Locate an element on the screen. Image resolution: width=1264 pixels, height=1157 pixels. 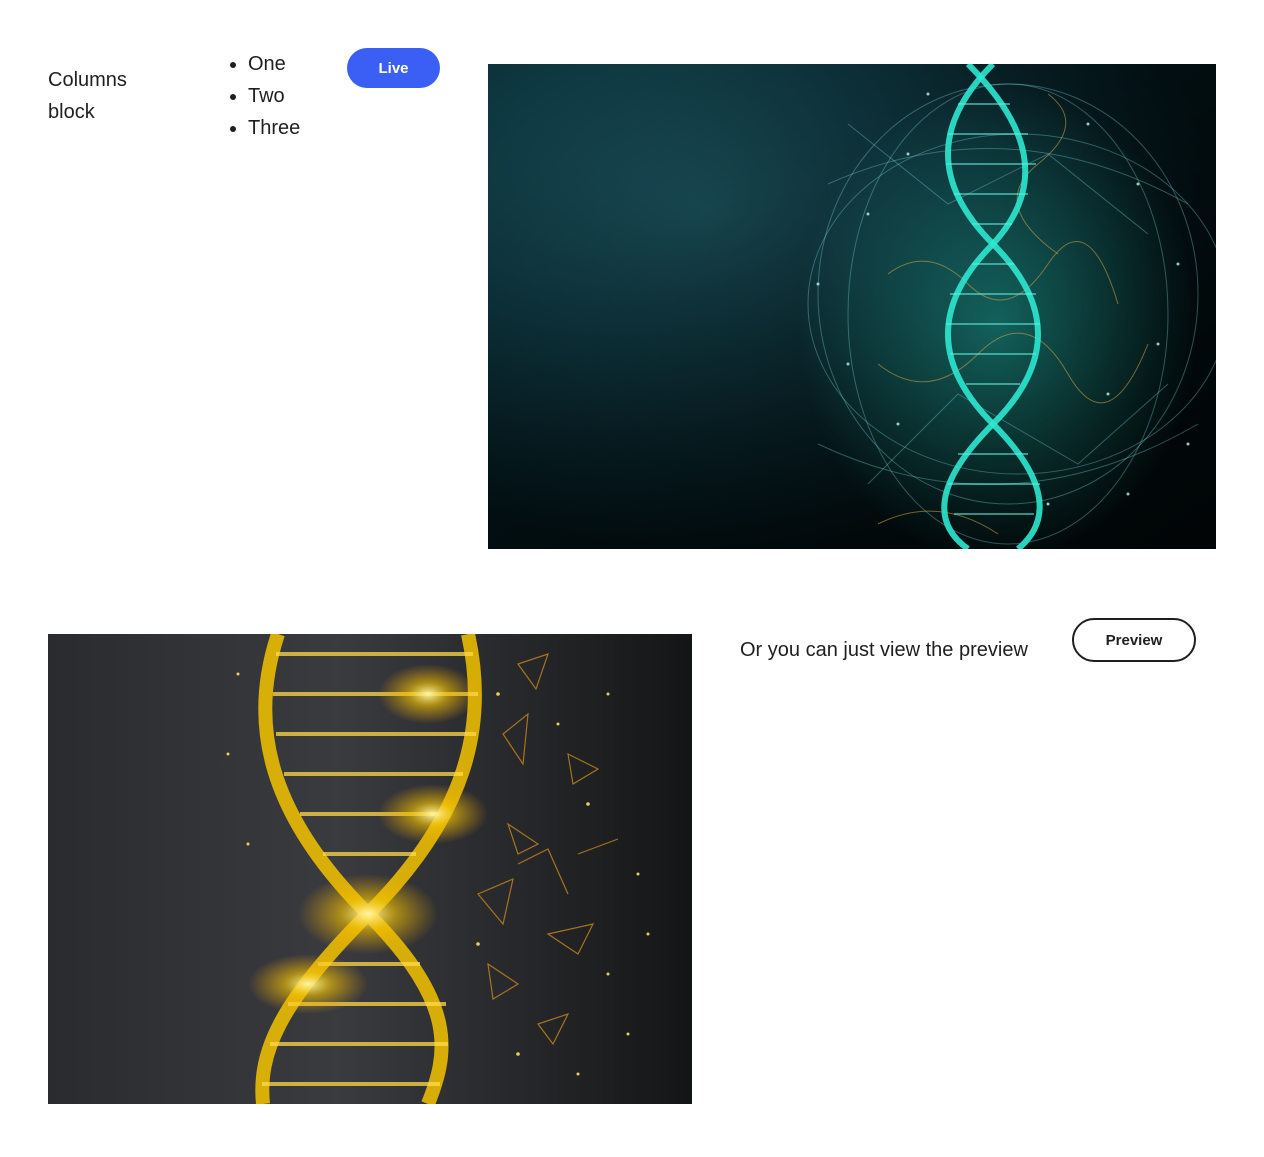
preview-text: Or you can just view the preview is located at coordinates (884, 650).